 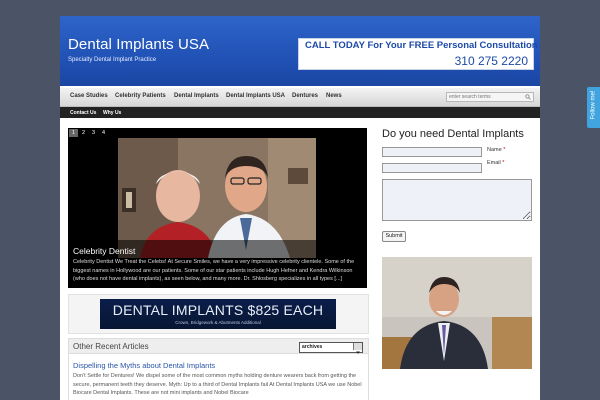 I want to click on site-tagline: Specialty Dental Implant Practice, so click(x=112, y=60).